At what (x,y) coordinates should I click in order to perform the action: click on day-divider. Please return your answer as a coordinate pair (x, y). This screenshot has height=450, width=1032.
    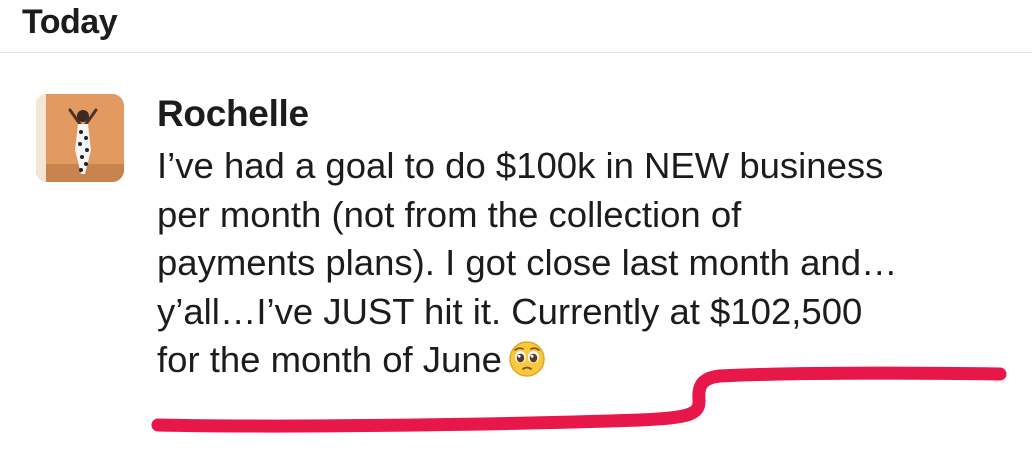
    Looking at the image, I should click on (516, 52).